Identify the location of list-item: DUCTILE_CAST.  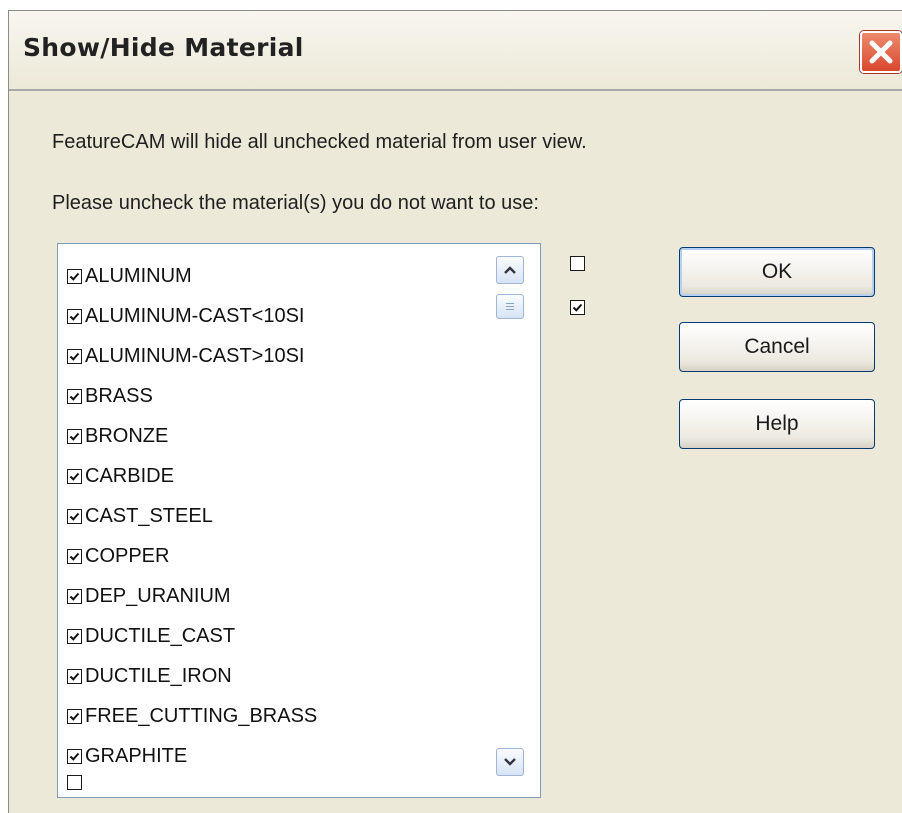
(151, 636).